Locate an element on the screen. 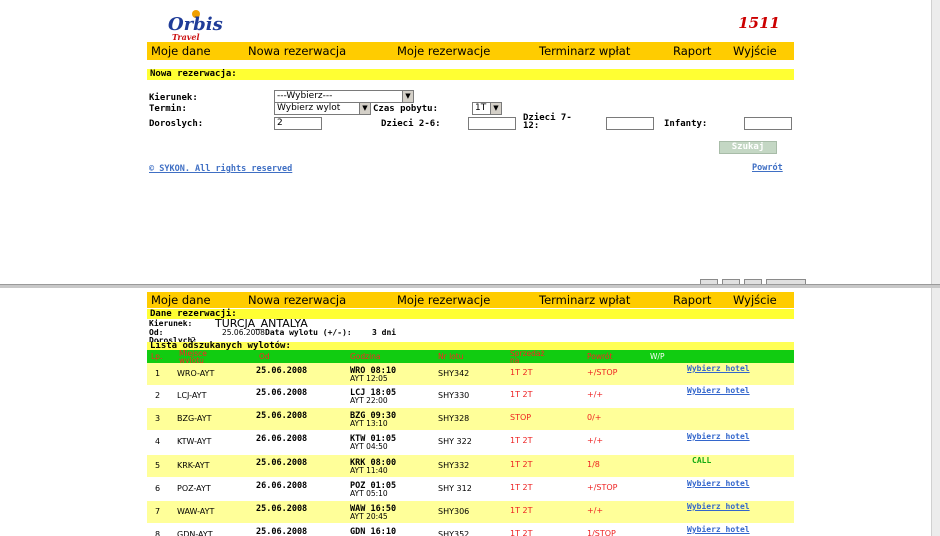 The height and width of the screenshot is (536, 940). infanty-input is located at coordinates (768, 123).